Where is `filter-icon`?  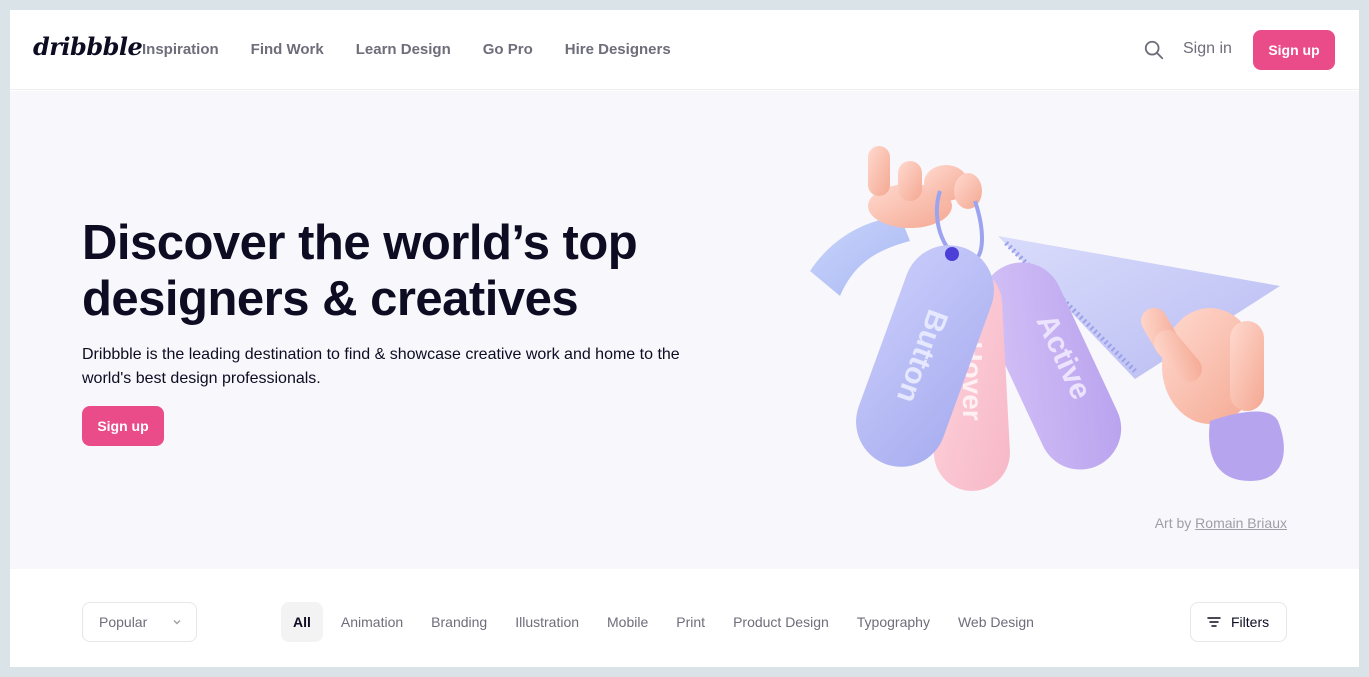
filter-icon is located at coordinates (1214, 622).